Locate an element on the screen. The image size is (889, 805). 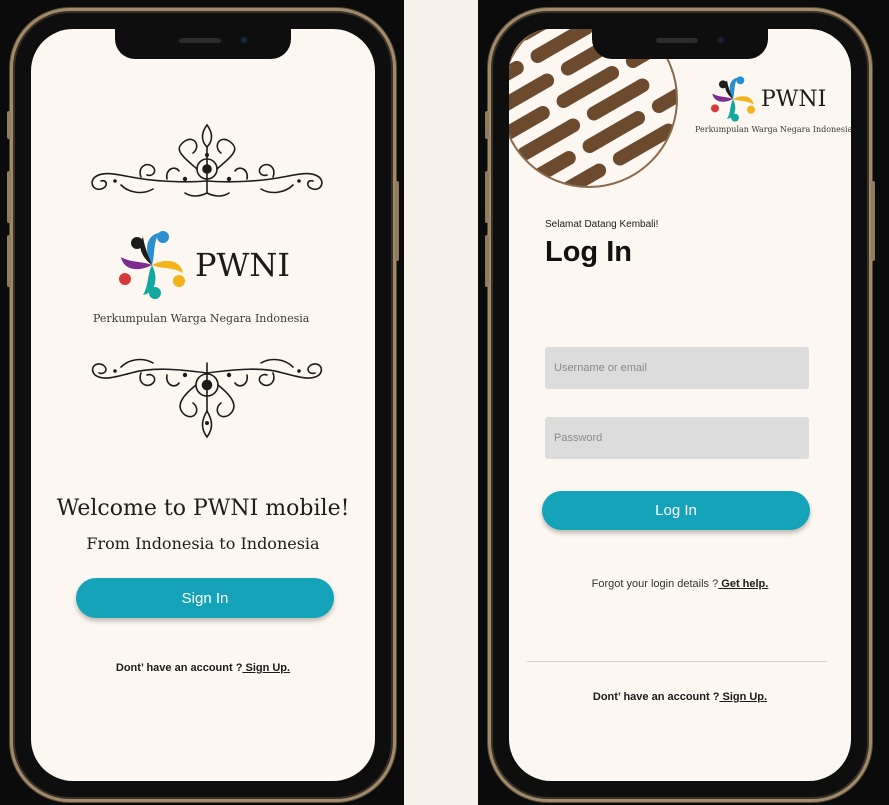
bottom-ornament is located at coordinates (207, 398).